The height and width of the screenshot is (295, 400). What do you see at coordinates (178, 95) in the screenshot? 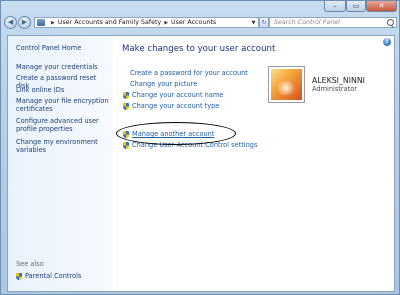
I see `task-label: Change your account name` at bounding box center [178, 95].